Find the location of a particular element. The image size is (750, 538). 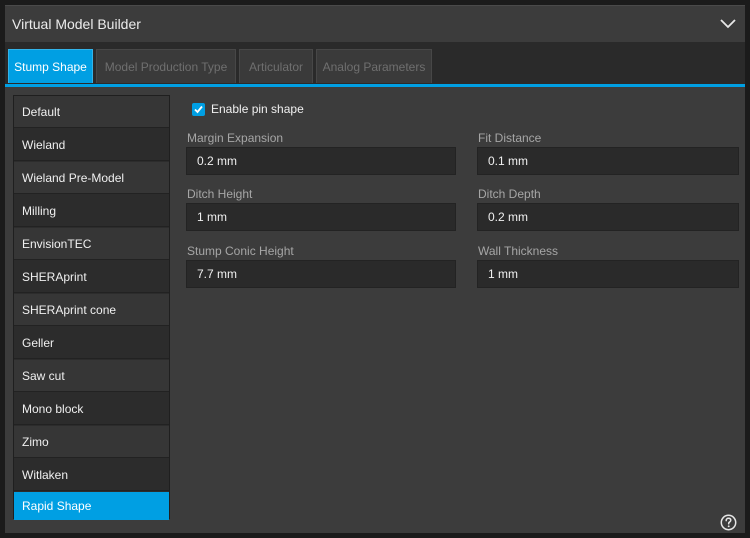

chevron-down-icon is located at coordinates (728, 23).